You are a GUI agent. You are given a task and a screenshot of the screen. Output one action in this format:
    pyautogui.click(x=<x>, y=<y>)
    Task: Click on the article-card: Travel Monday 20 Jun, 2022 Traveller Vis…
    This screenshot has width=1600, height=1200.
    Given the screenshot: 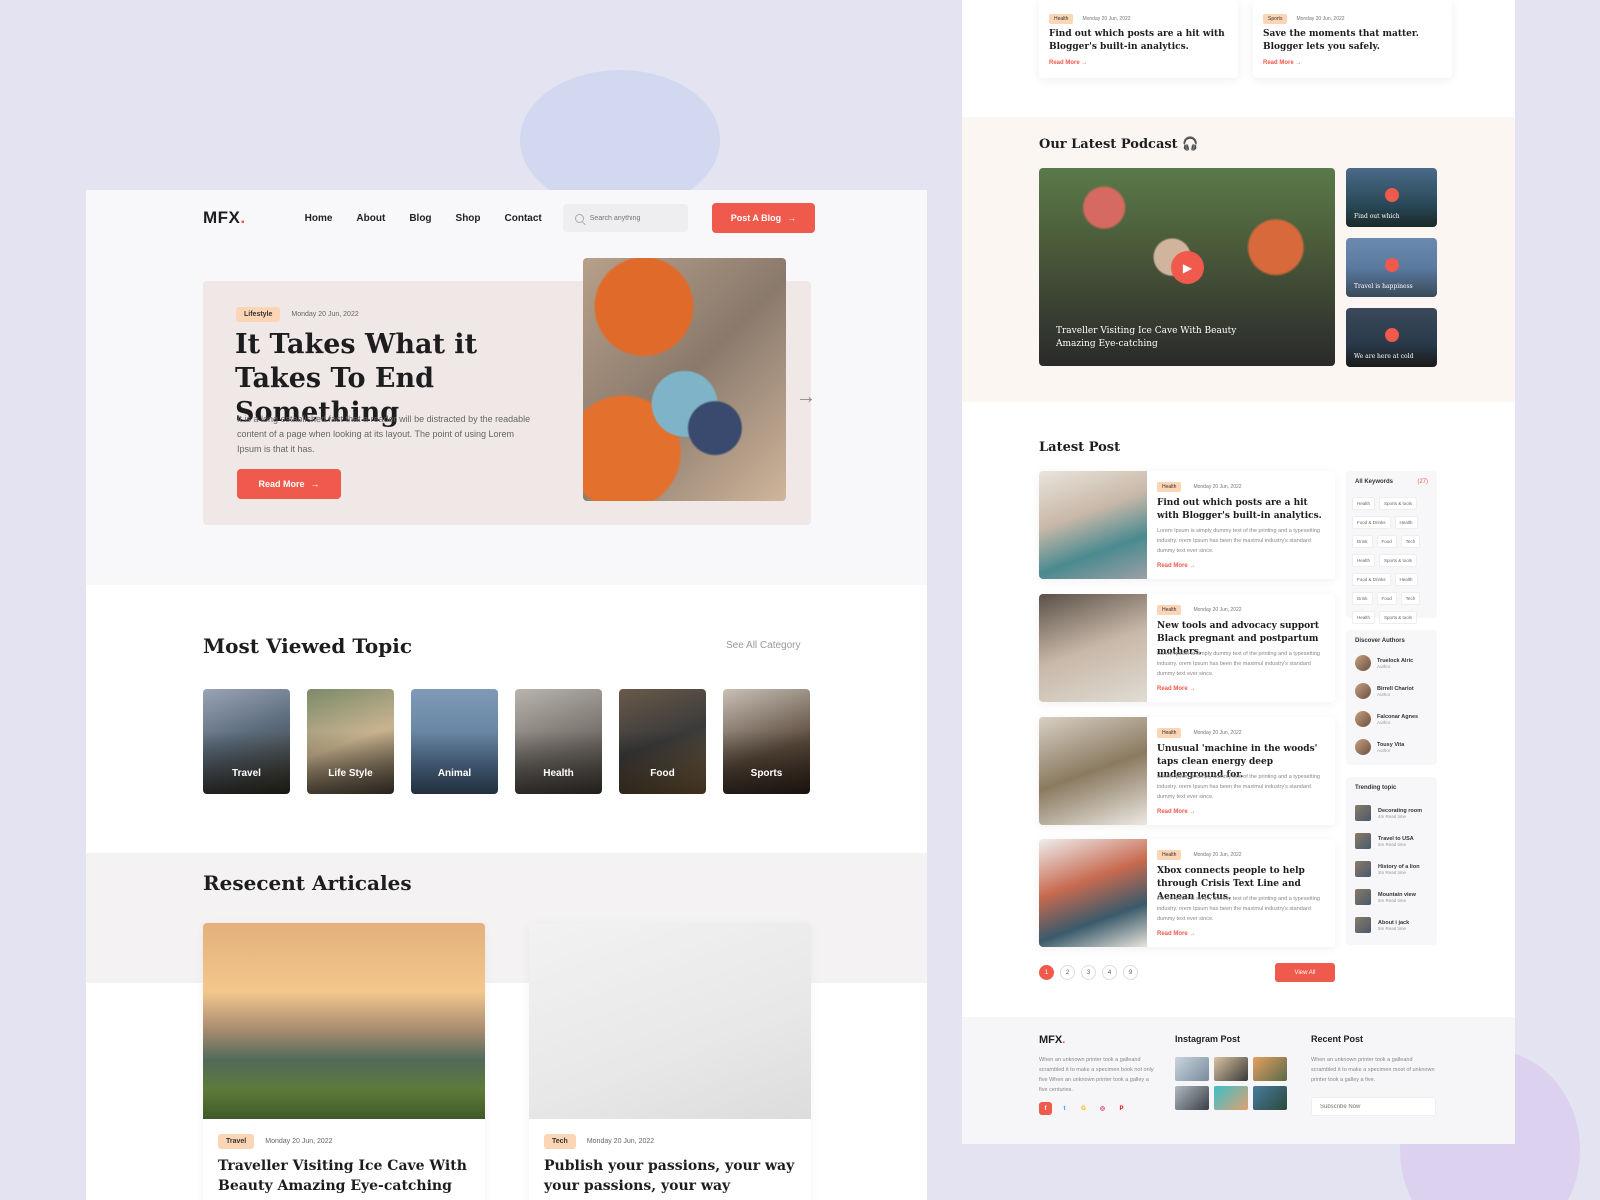 What is the action you would take?
    pyautogui.click(x=344, y=1061)
    